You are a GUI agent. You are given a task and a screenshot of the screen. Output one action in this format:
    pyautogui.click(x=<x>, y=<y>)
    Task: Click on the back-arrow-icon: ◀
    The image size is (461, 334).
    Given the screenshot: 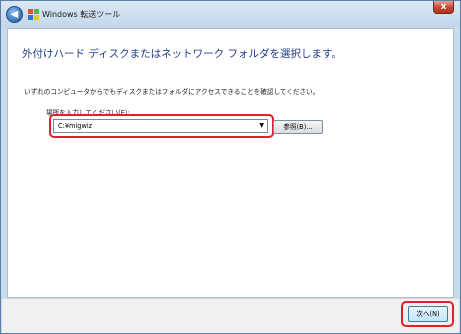 What is the action you would take?
    pyautogui.click(x=14, y=14)
    